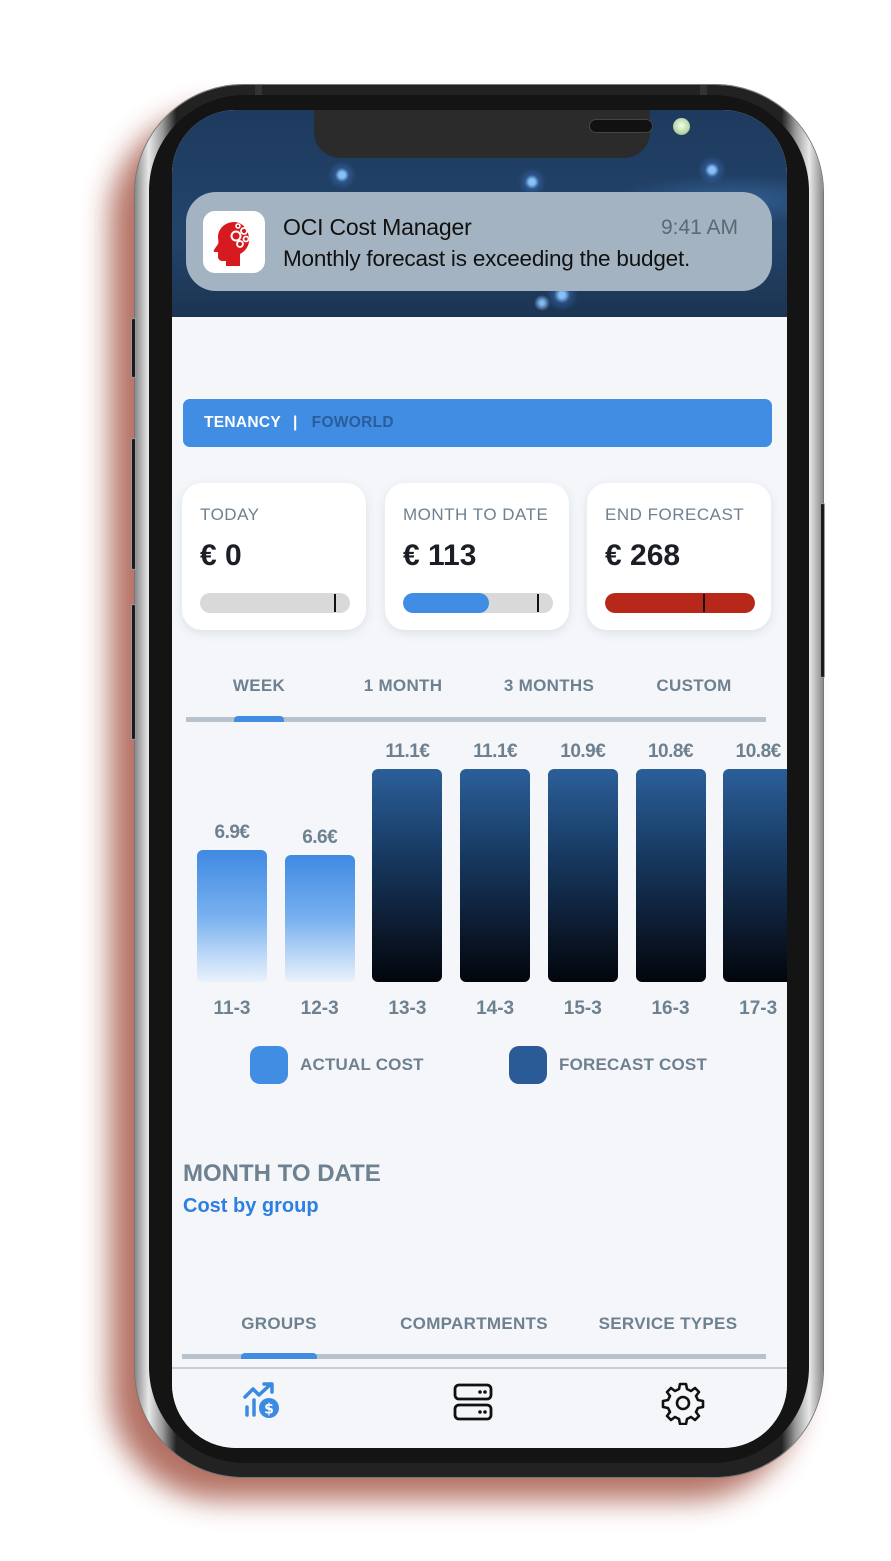  What do you see at coordinates (133, 504) in the screenshot?
I see `volume-up-button` at bounding box center [133, 504].